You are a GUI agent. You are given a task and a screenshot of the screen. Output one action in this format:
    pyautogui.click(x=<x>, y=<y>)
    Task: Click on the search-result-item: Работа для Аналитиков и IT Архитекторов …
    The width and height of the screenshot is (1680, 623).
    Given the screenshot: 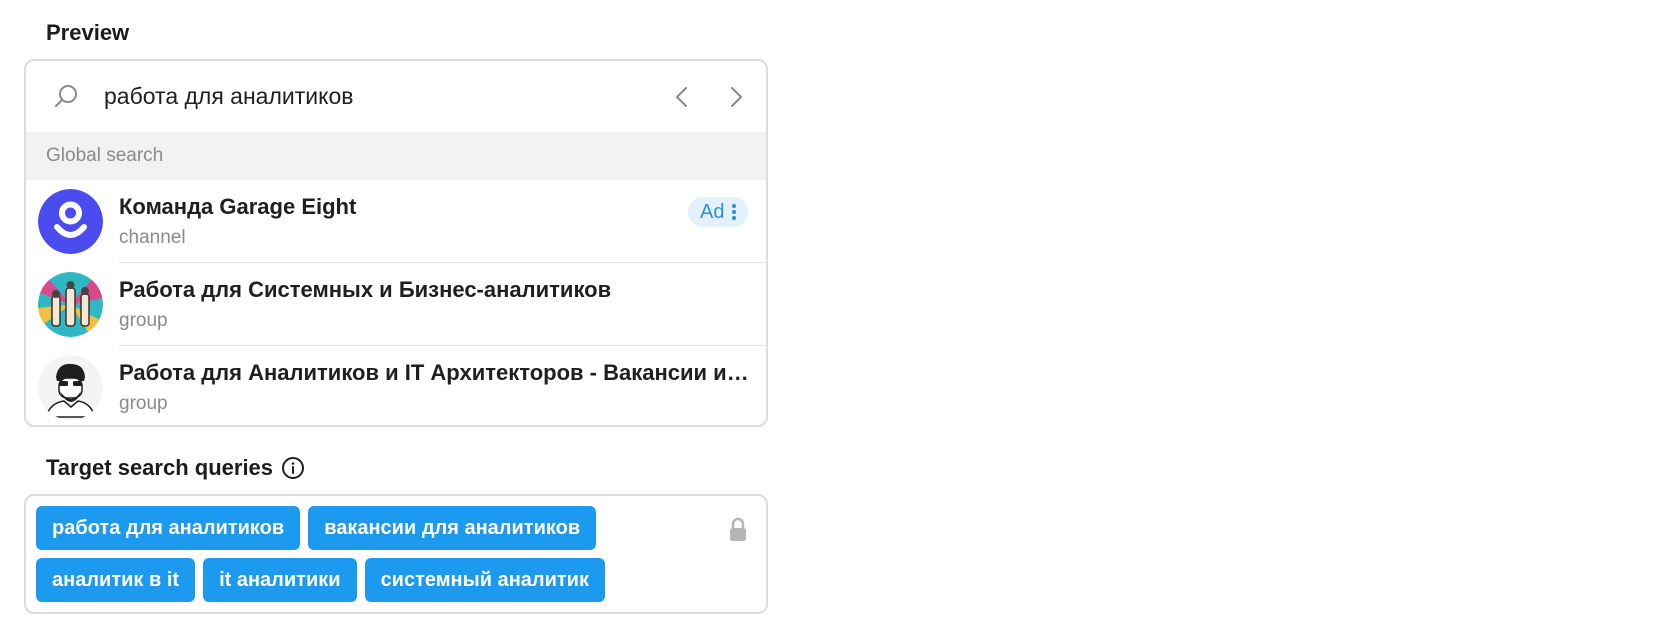 What is the action you would take?
    pyautogui.click(x=396, y=385)
    